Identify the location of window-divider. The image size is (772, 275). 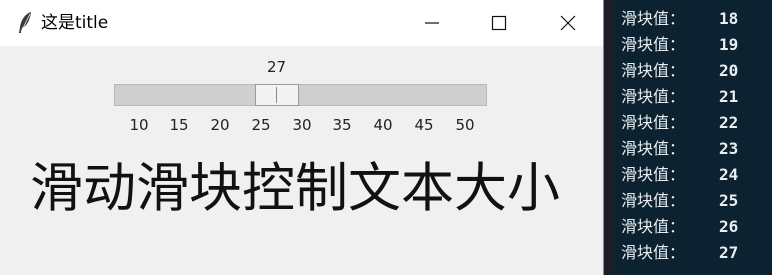
(609, 137).